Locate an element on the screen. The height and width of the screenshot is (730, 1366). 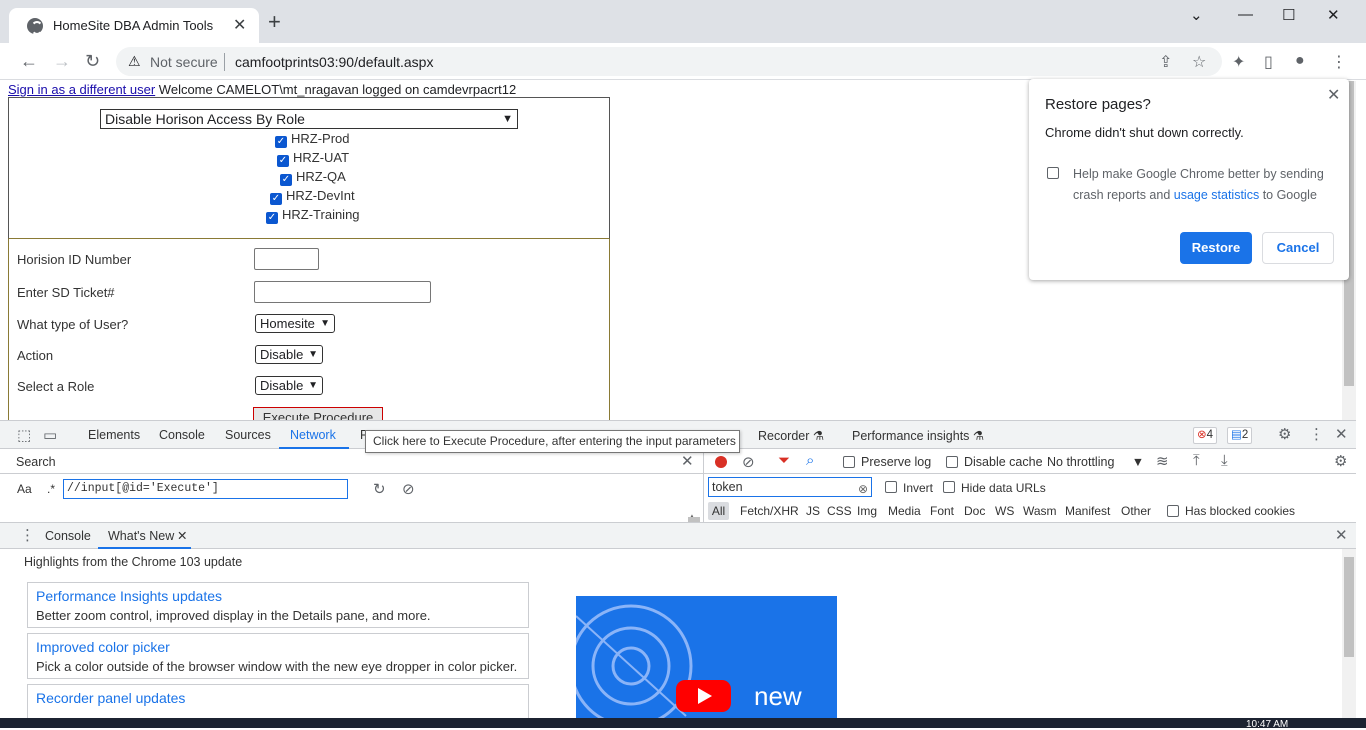
regex-toggle: .* is located at coordinates (51, 489).